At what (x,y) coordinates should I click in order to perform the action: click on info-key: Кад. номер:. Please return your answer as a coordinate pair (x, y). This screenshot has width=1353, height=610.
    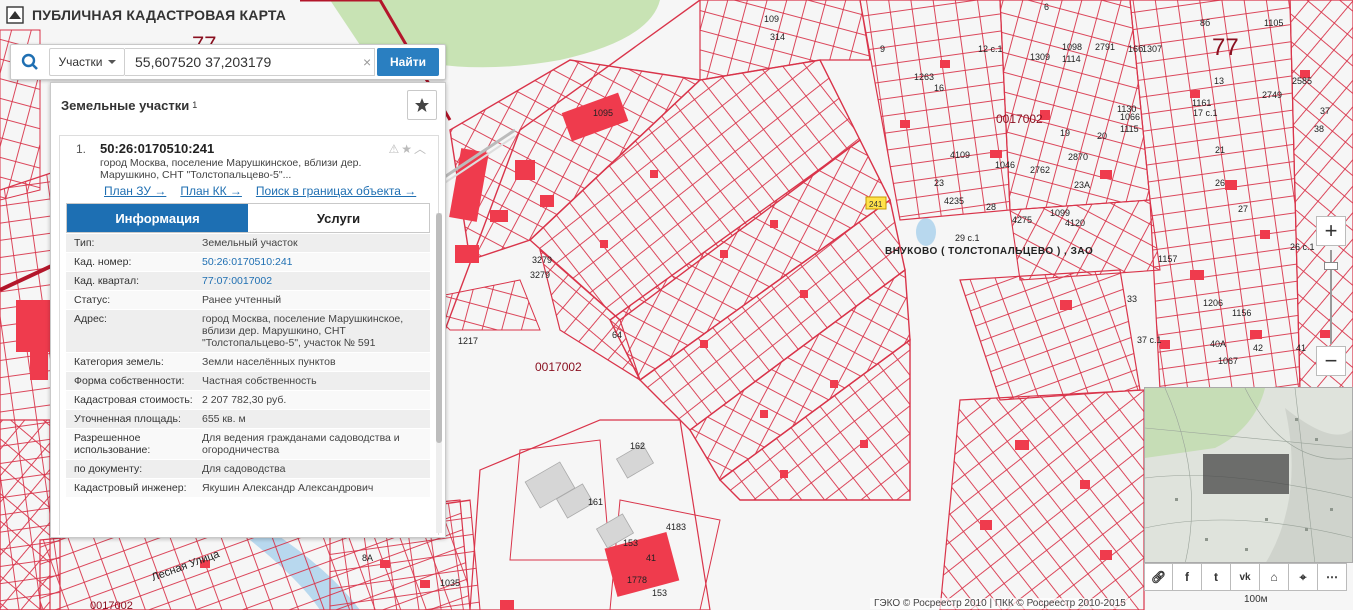
    Looking at the image, I should click on (103, 262).